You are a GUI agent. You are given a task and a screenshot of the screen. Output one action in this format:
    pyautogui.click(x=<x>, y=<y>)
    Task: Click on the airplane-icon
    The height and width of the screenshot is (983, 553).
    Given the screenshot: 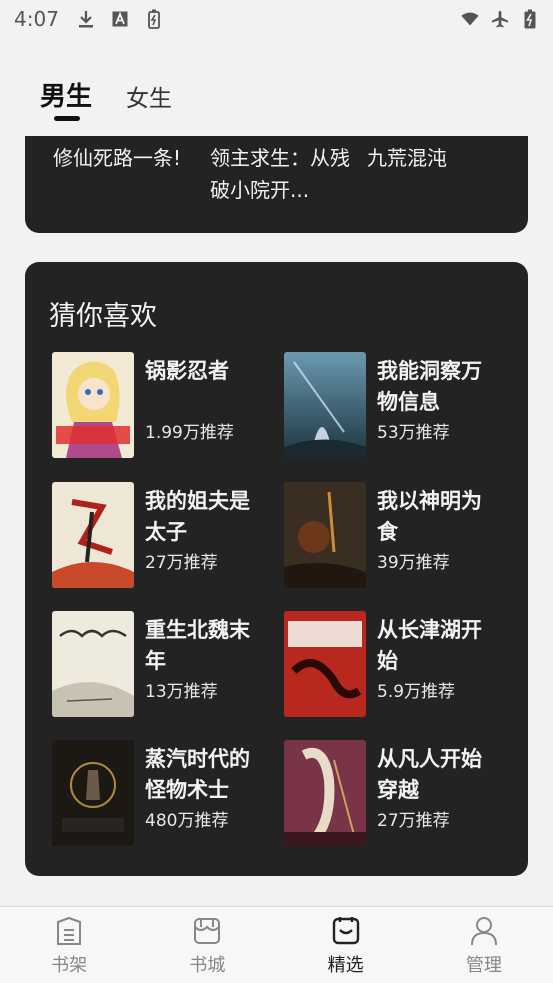 What is the action you would take?
    pyautogui.click(x=500, y=19)
    